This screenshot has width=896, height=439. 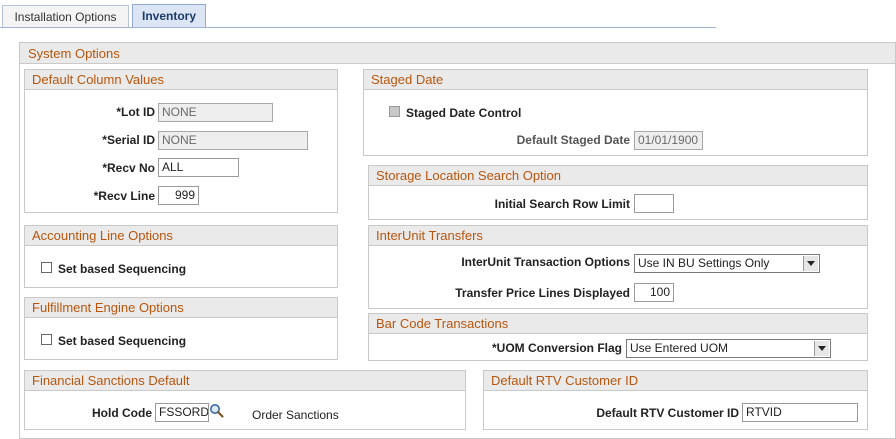 I want to click on bar-code-transactions-header: Bar Code Transactions, so click(x=618, y=324).